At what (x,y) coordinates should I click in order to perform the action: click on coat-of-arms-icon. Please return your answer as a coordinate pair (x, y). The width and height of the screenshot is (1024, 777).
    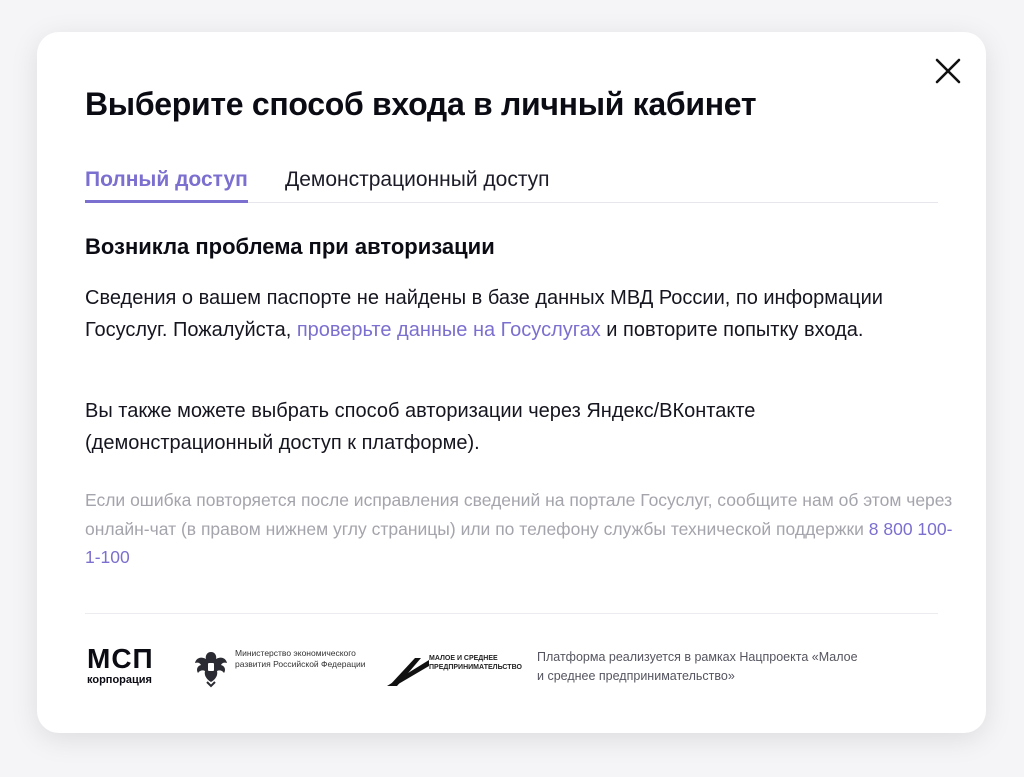
    Looking at the image, I should click on (211, 670).